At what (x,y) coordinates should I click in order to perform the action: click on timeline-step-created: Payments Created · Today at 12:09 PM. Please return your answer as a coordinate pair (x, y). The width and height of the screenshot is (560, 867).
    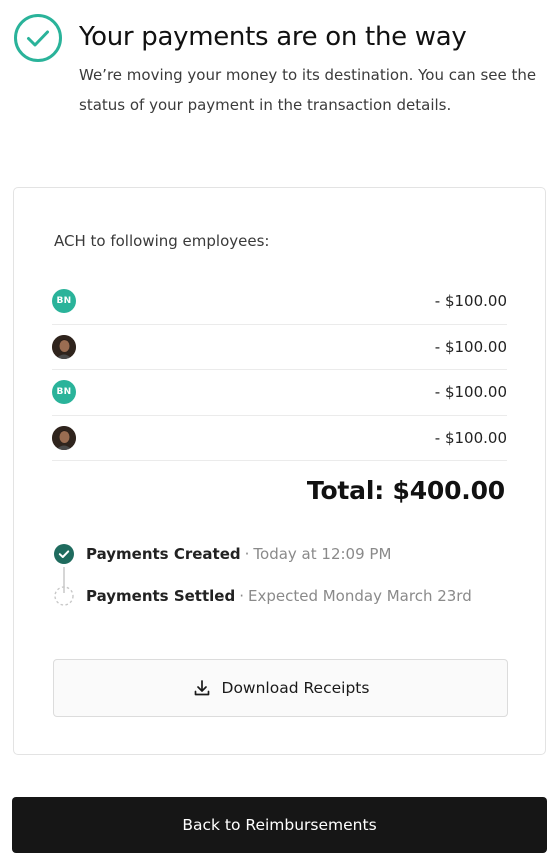
    Looking at the image, I should click on (222, 554).